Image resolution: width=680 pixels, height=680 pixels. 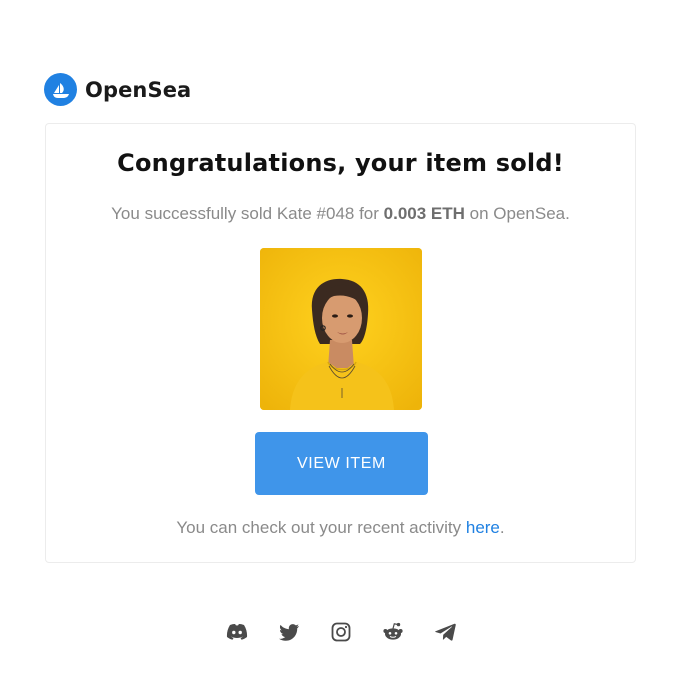 I want to click on activity-message-suffix: ., so click(x=502, y=527).